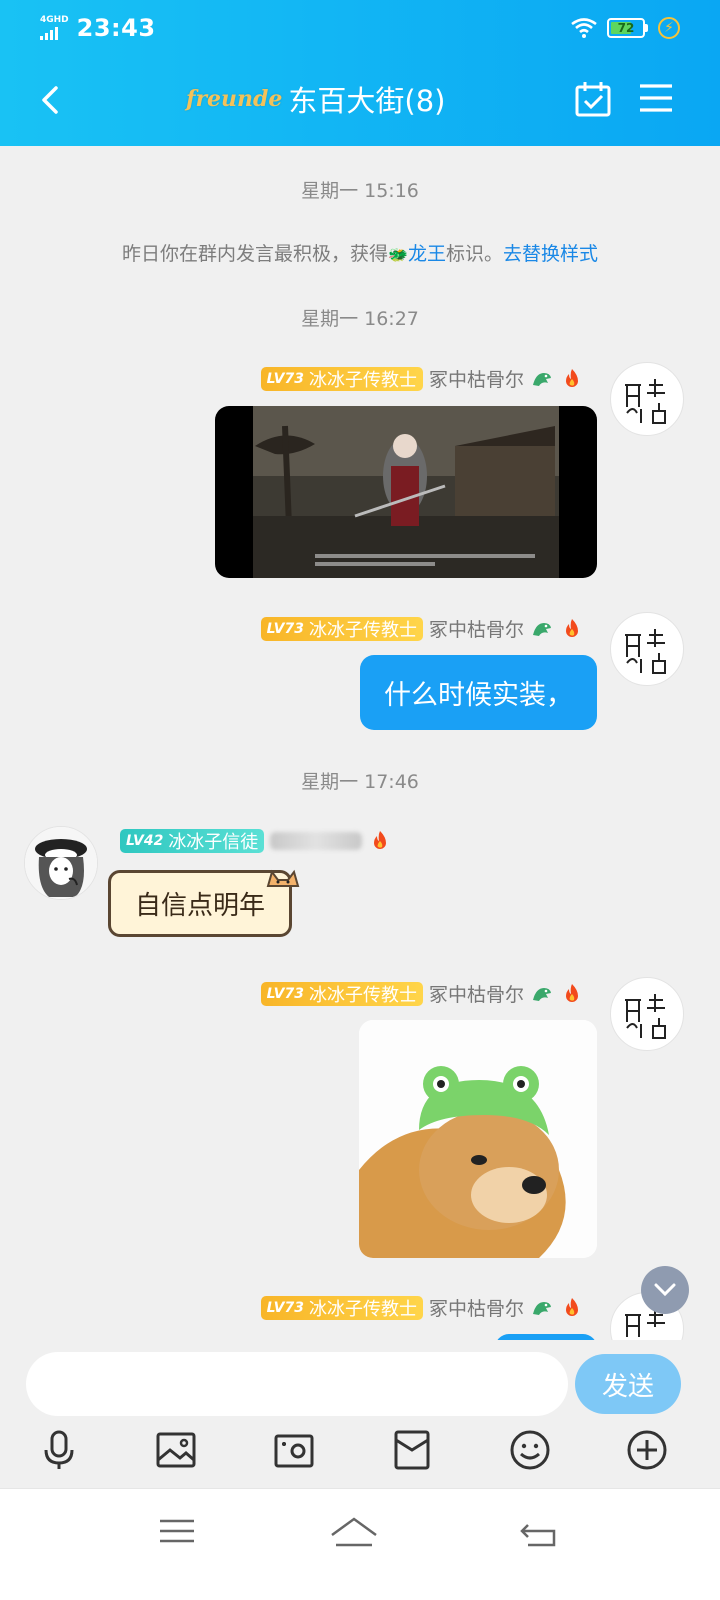 This screenshot has width=720, height=1600. What do you see at coordinates (54, 28) in the screenshot?
I see `signal-icon: 4GHD` at bounding box center [54, 28].